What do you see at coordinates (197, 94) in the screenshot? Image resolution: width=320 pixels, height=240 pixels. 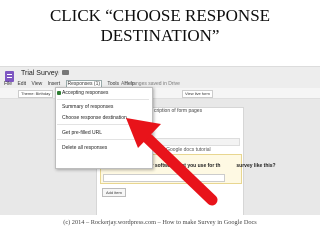 I see `view-live-form-button: View live form` at bounding box center [197, 94].